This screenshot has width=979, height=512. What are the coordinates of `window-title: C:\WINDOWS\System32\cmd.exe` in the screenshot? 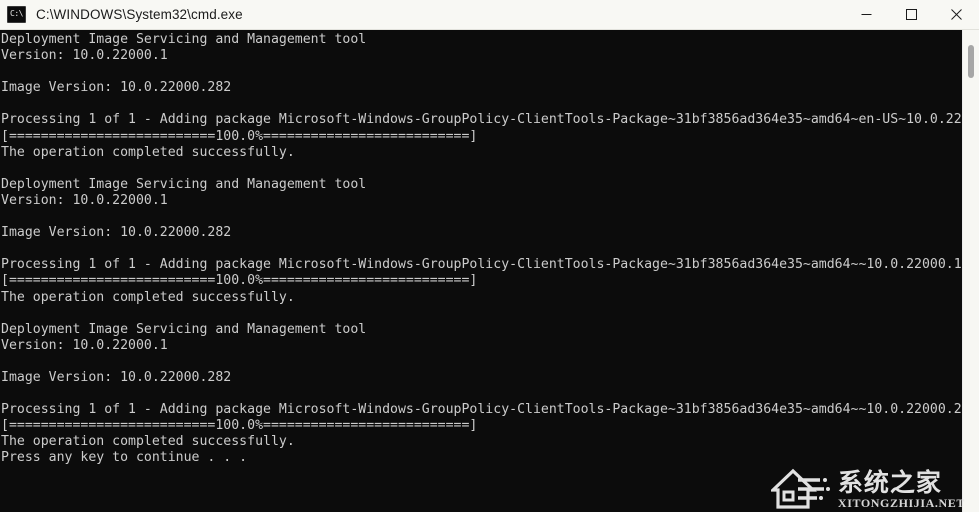 It's located at (139, 14).